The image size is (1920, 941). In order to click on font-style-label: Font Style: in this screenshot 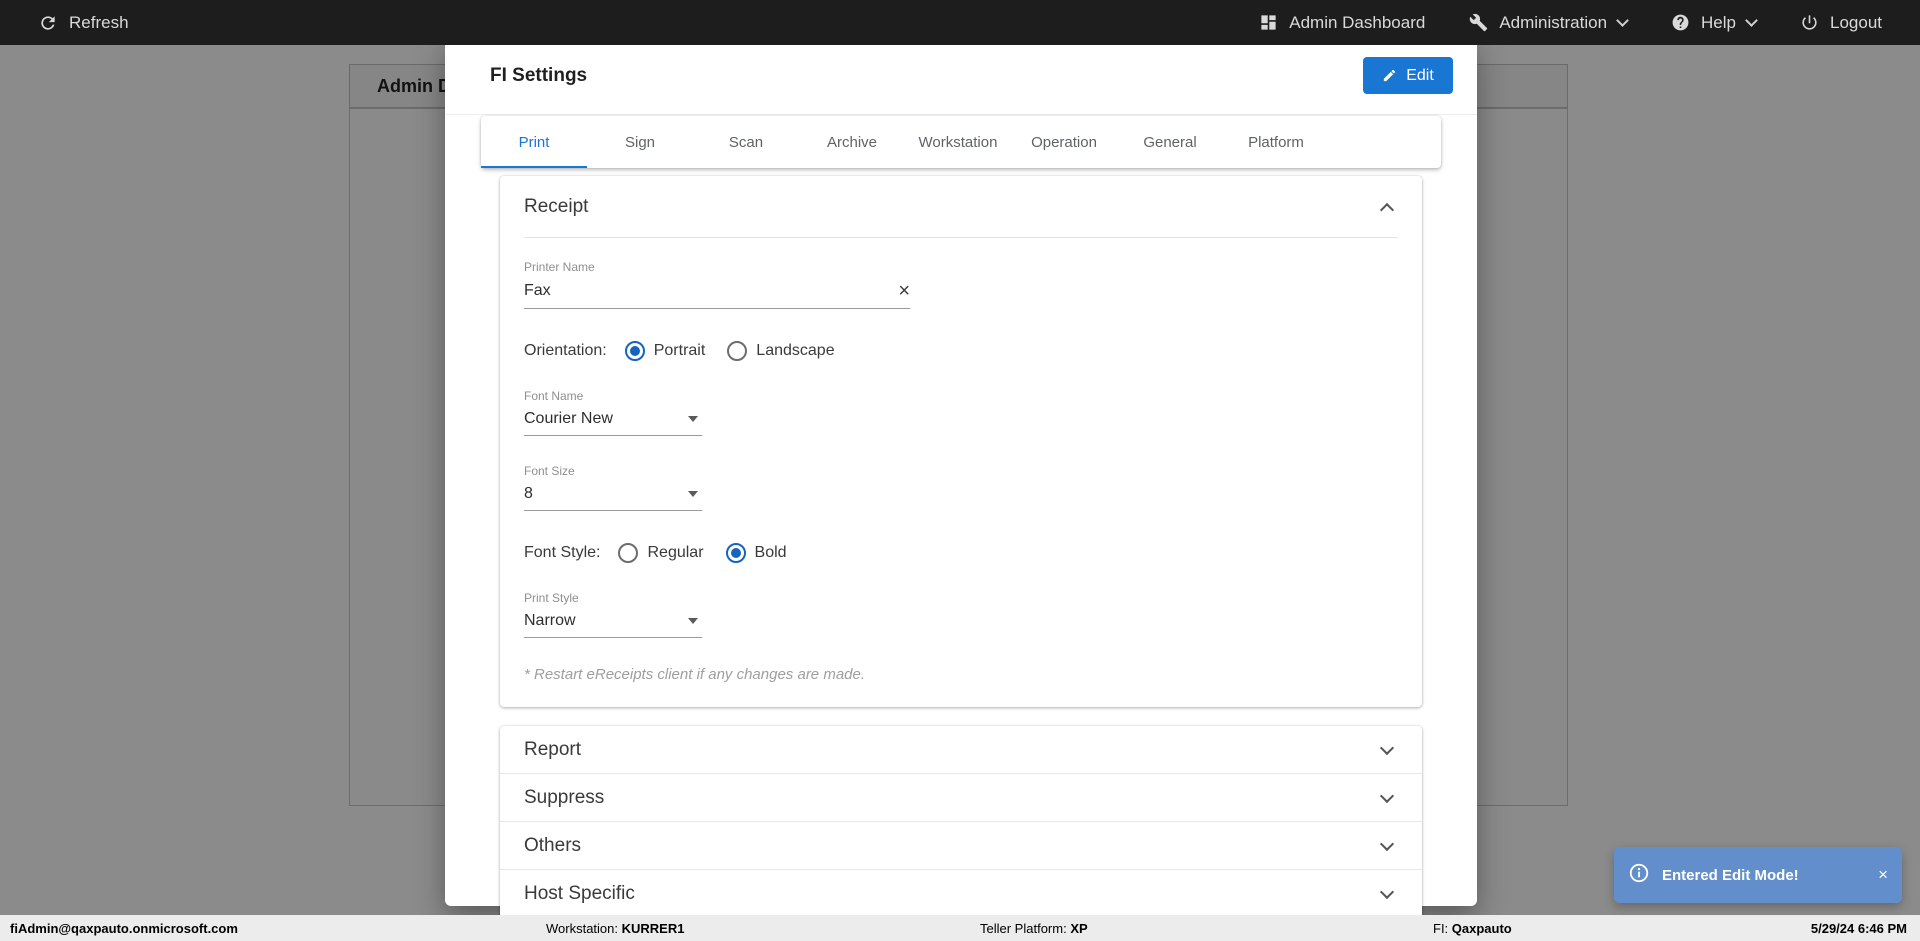, I will do `click(562, 552)`.